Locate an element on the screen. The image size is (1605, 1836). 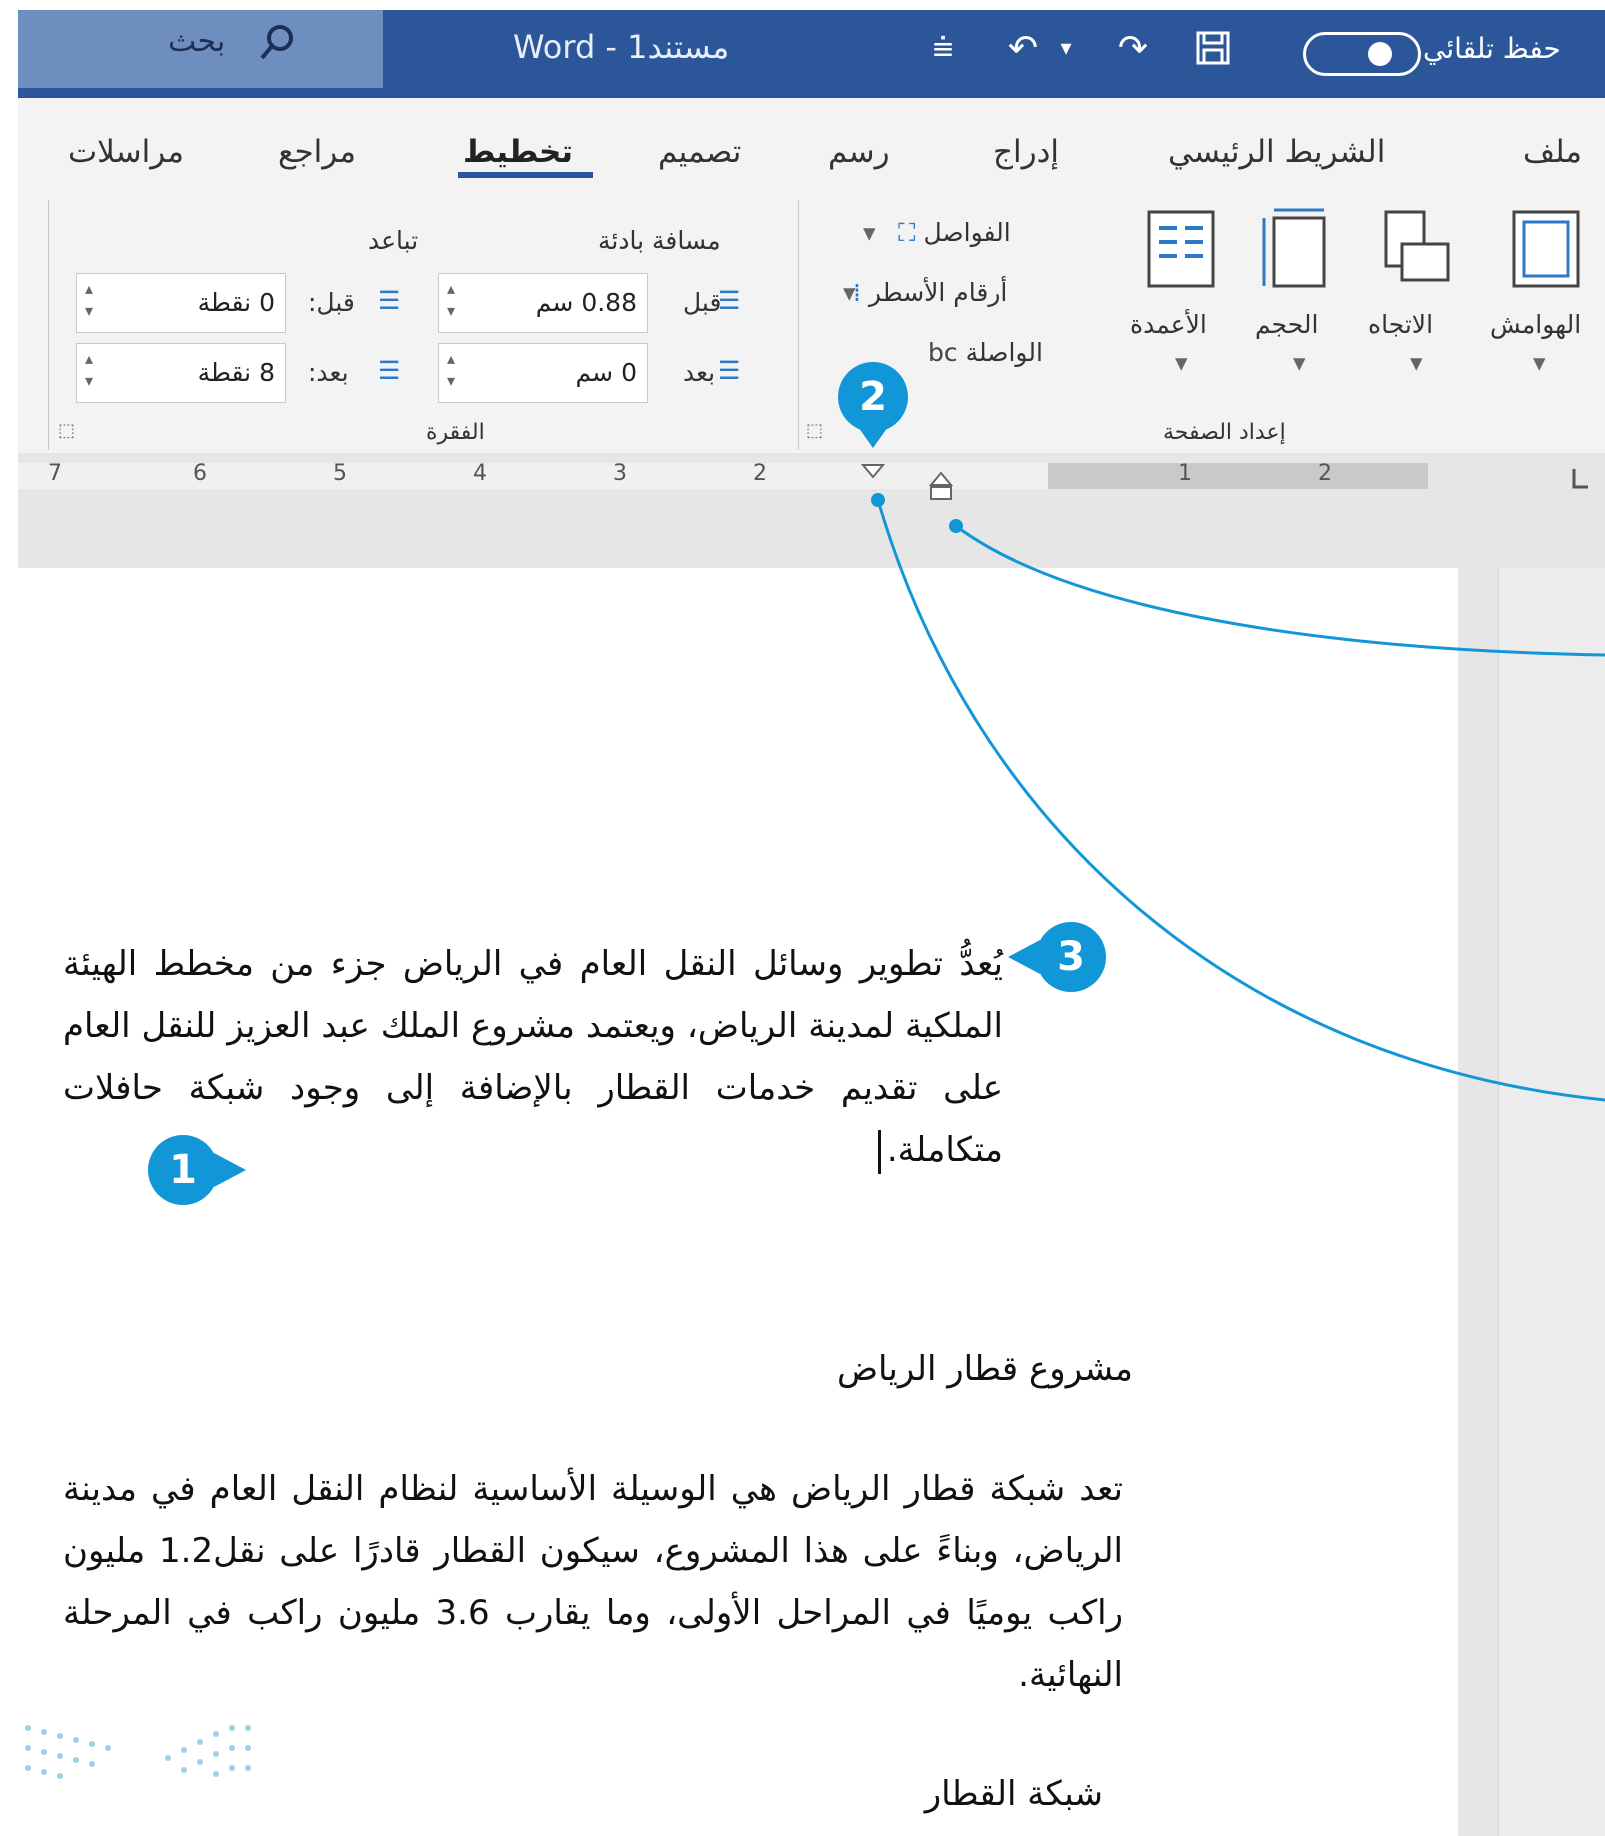
callout-3-number: 3 is located at coordinates (1071, 957).